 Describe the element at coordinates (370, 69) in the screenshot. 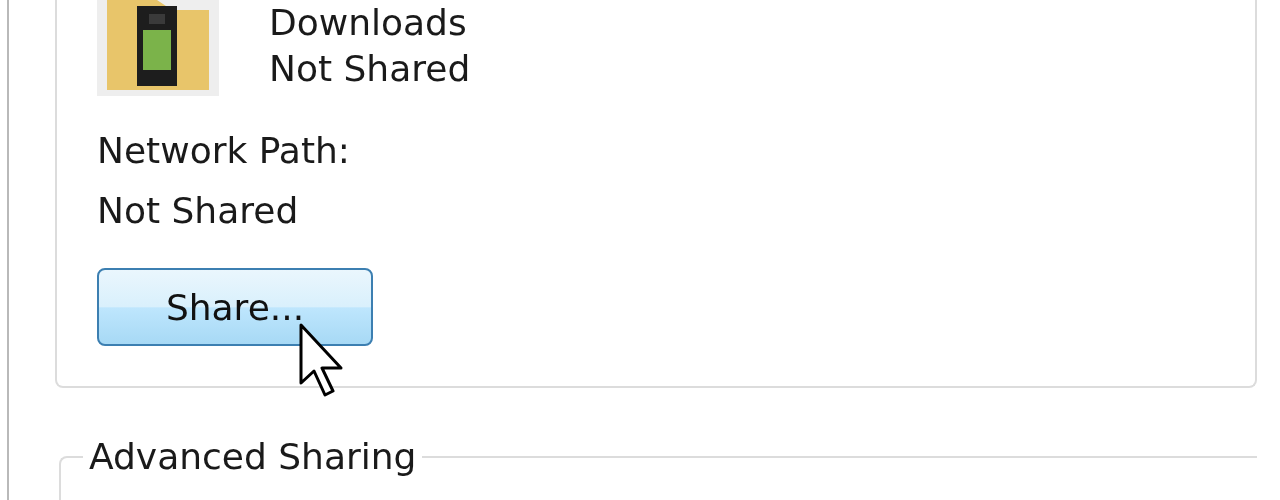

I see `folder-status: Not Shared` at that location.